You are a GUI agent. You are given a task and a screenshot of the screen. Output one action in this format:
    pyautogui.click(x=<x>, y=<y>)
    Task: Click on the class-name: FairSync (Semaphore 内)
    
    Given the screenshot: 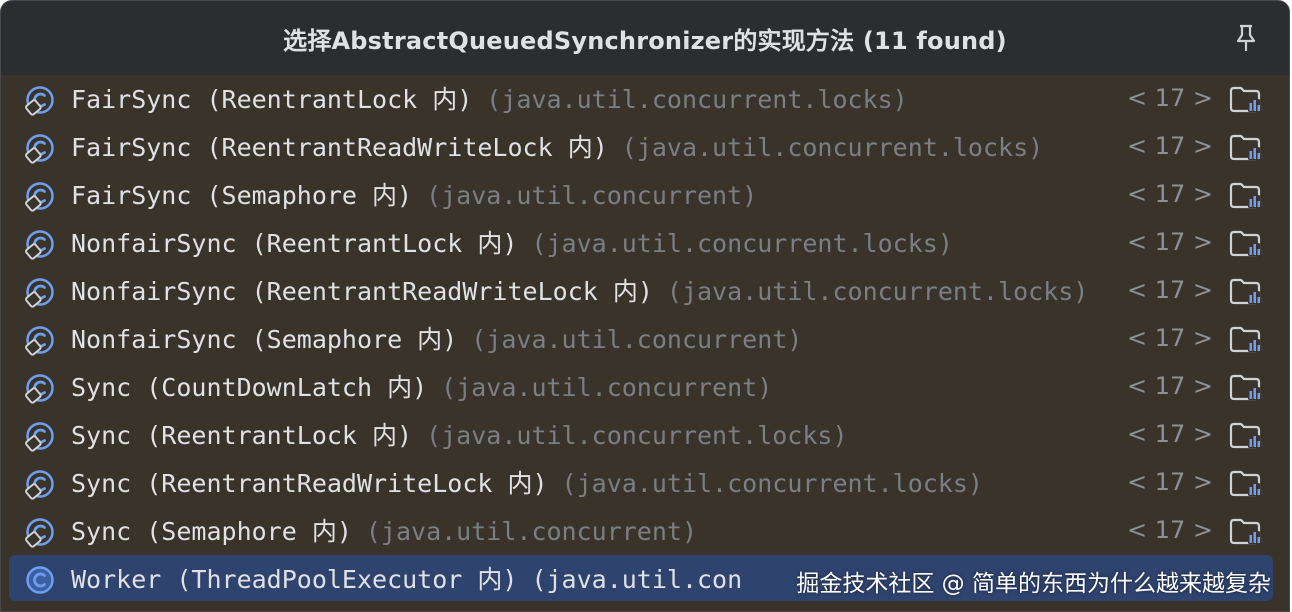 What is the action you would take?
    pyautogui.click(x=242, y=195)
    